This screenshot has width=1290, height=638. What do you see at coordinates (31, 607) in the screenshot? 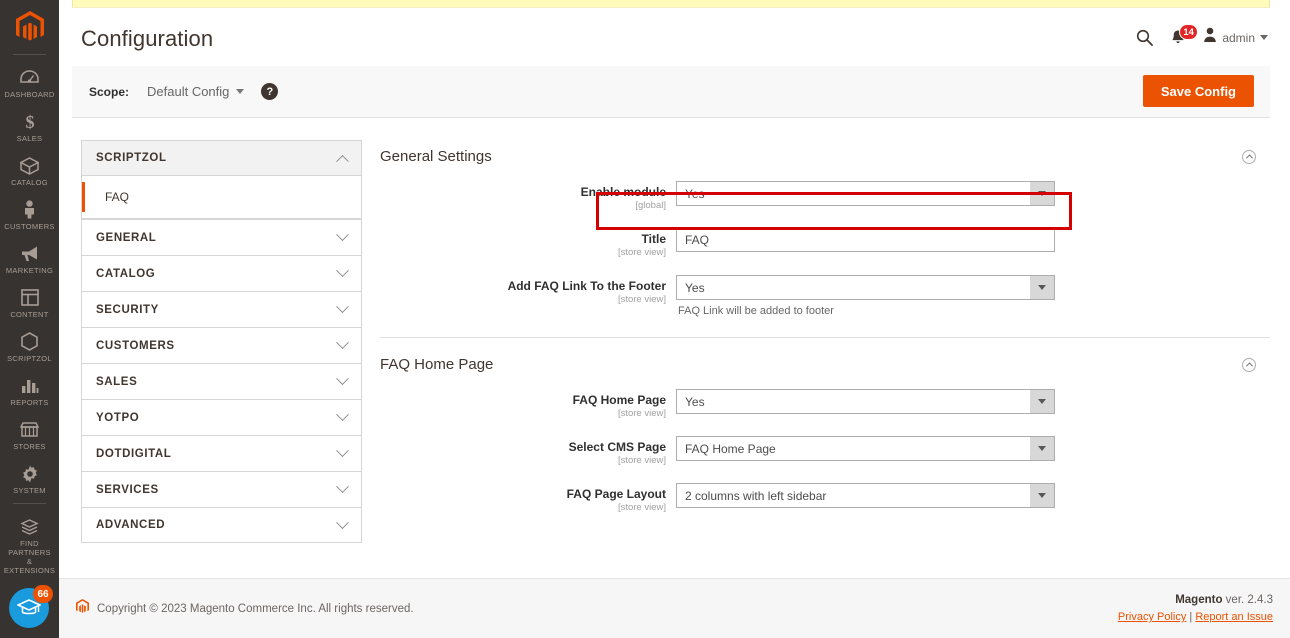
I see `education-launcher: 66` at bounding box center [31, 607].